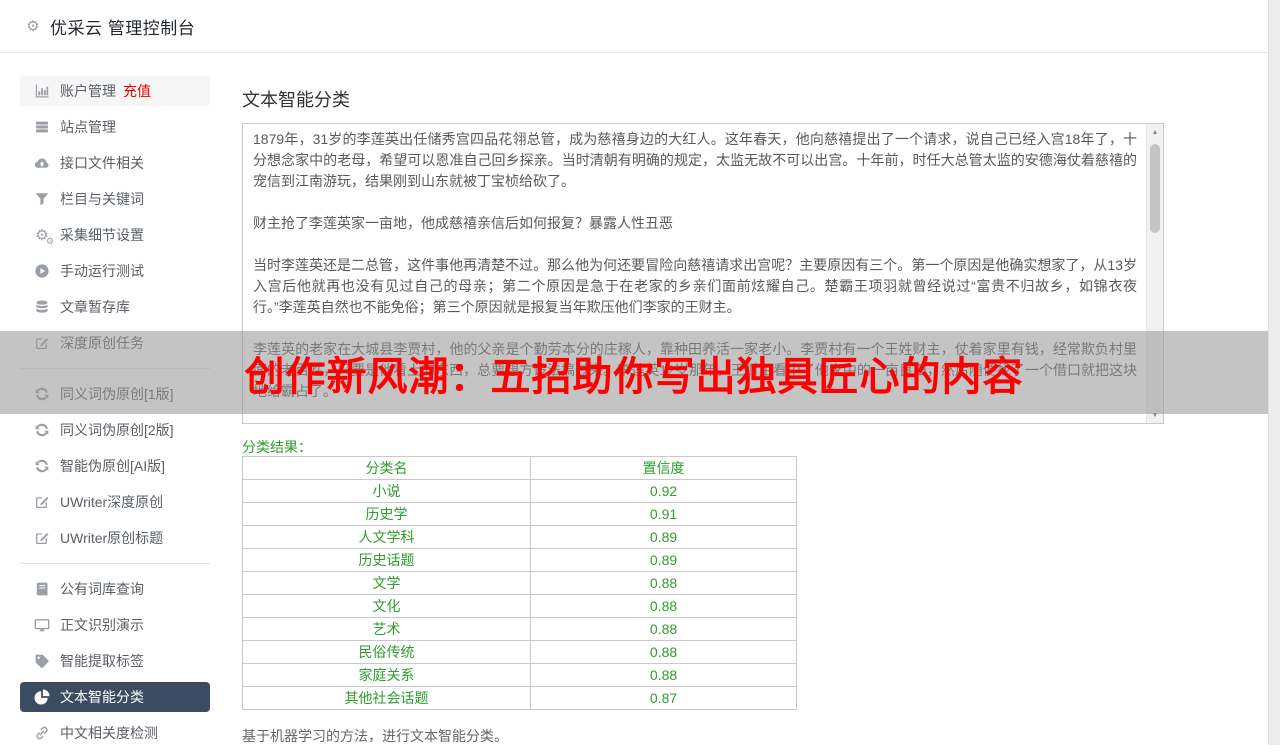 Image resolution: width=1280 pixels, height=754 pixels. I want to click on gear-icon: ⚙, so click(33, 26).